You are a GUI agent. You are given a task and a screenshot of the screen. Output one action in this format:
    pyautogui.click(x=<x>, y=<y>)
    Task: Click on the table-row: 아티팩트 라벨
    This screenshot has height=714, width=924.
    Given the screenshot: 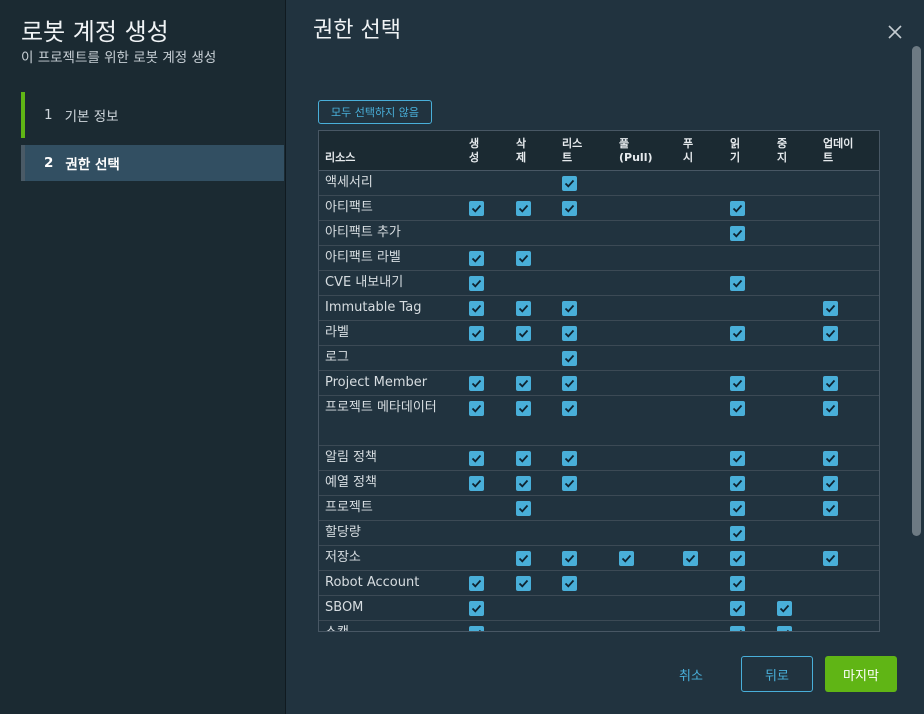 What is the action you would take?
    pyautogui.click(x=599, y=258)
    